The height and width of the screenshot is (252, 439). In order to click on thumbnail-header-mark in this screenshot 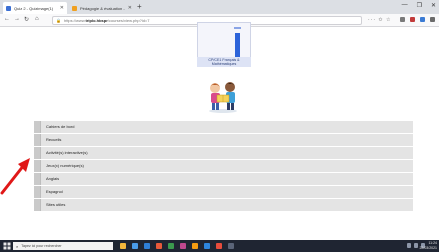, I will do `click(237, 28)`.